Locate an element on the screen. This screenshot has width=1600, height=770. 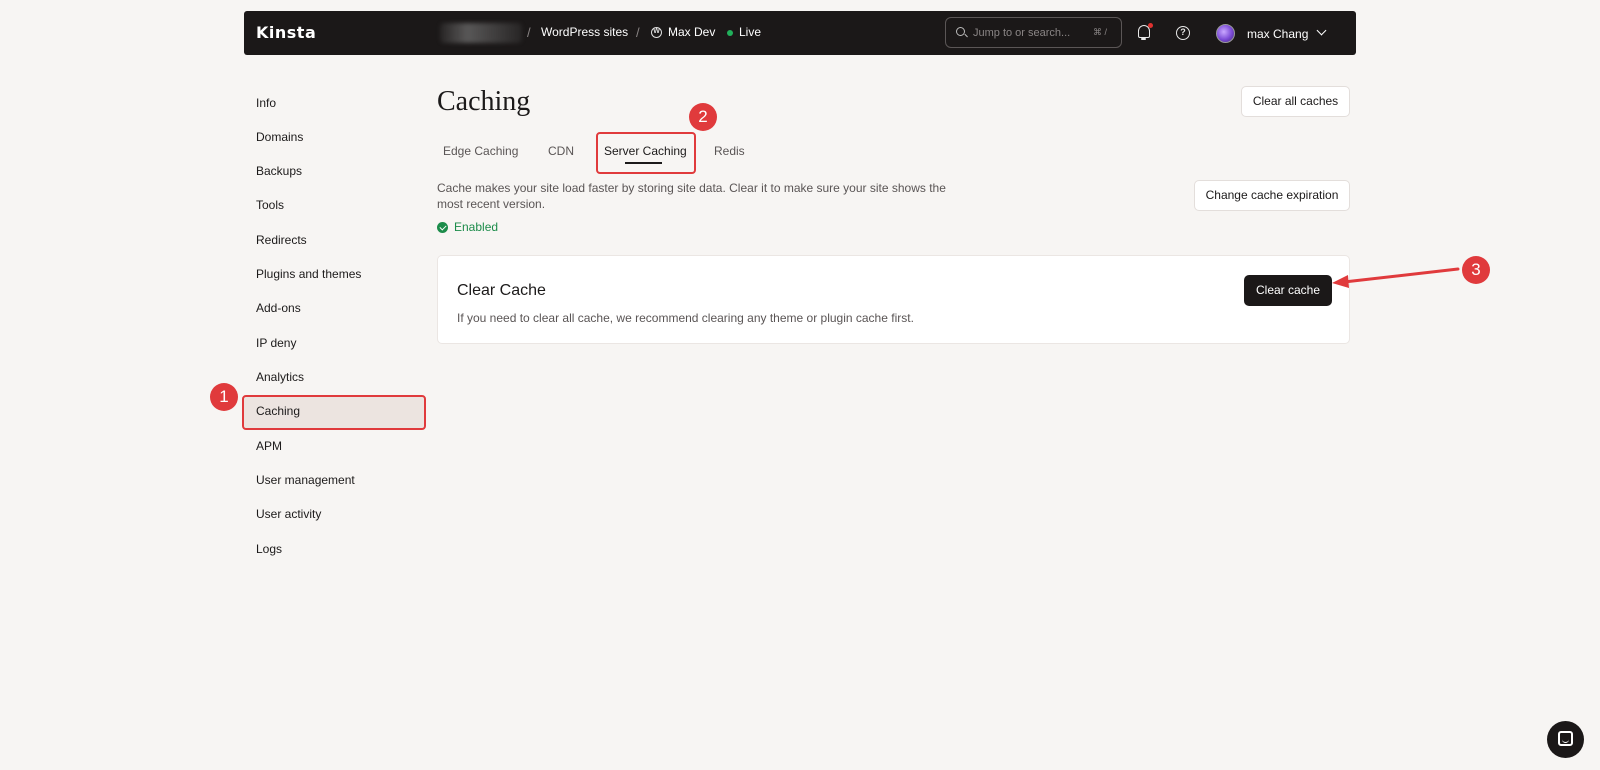
breadcrumb-wordpress-sites: WordPress sites is located at coordinates (584, 32).